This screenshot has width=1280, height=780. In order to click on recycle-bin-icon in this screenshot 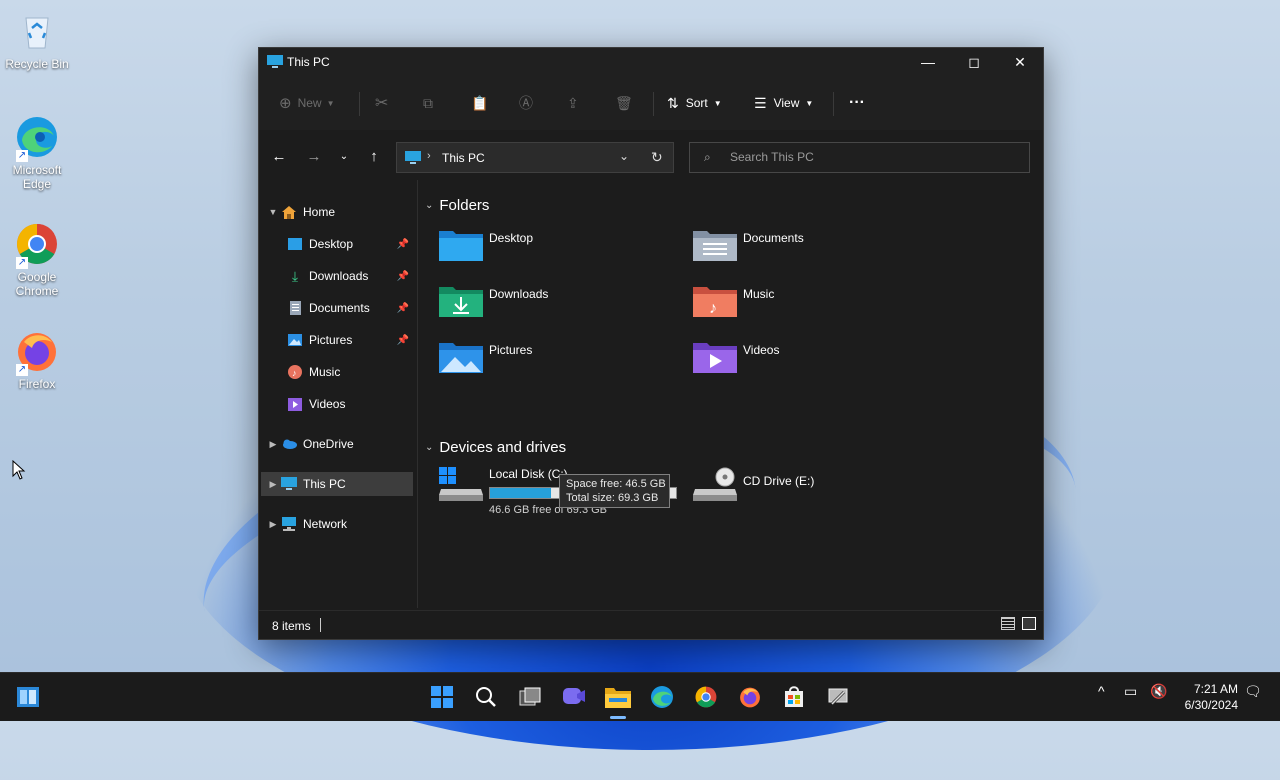, I will do `click(37, 31)`.